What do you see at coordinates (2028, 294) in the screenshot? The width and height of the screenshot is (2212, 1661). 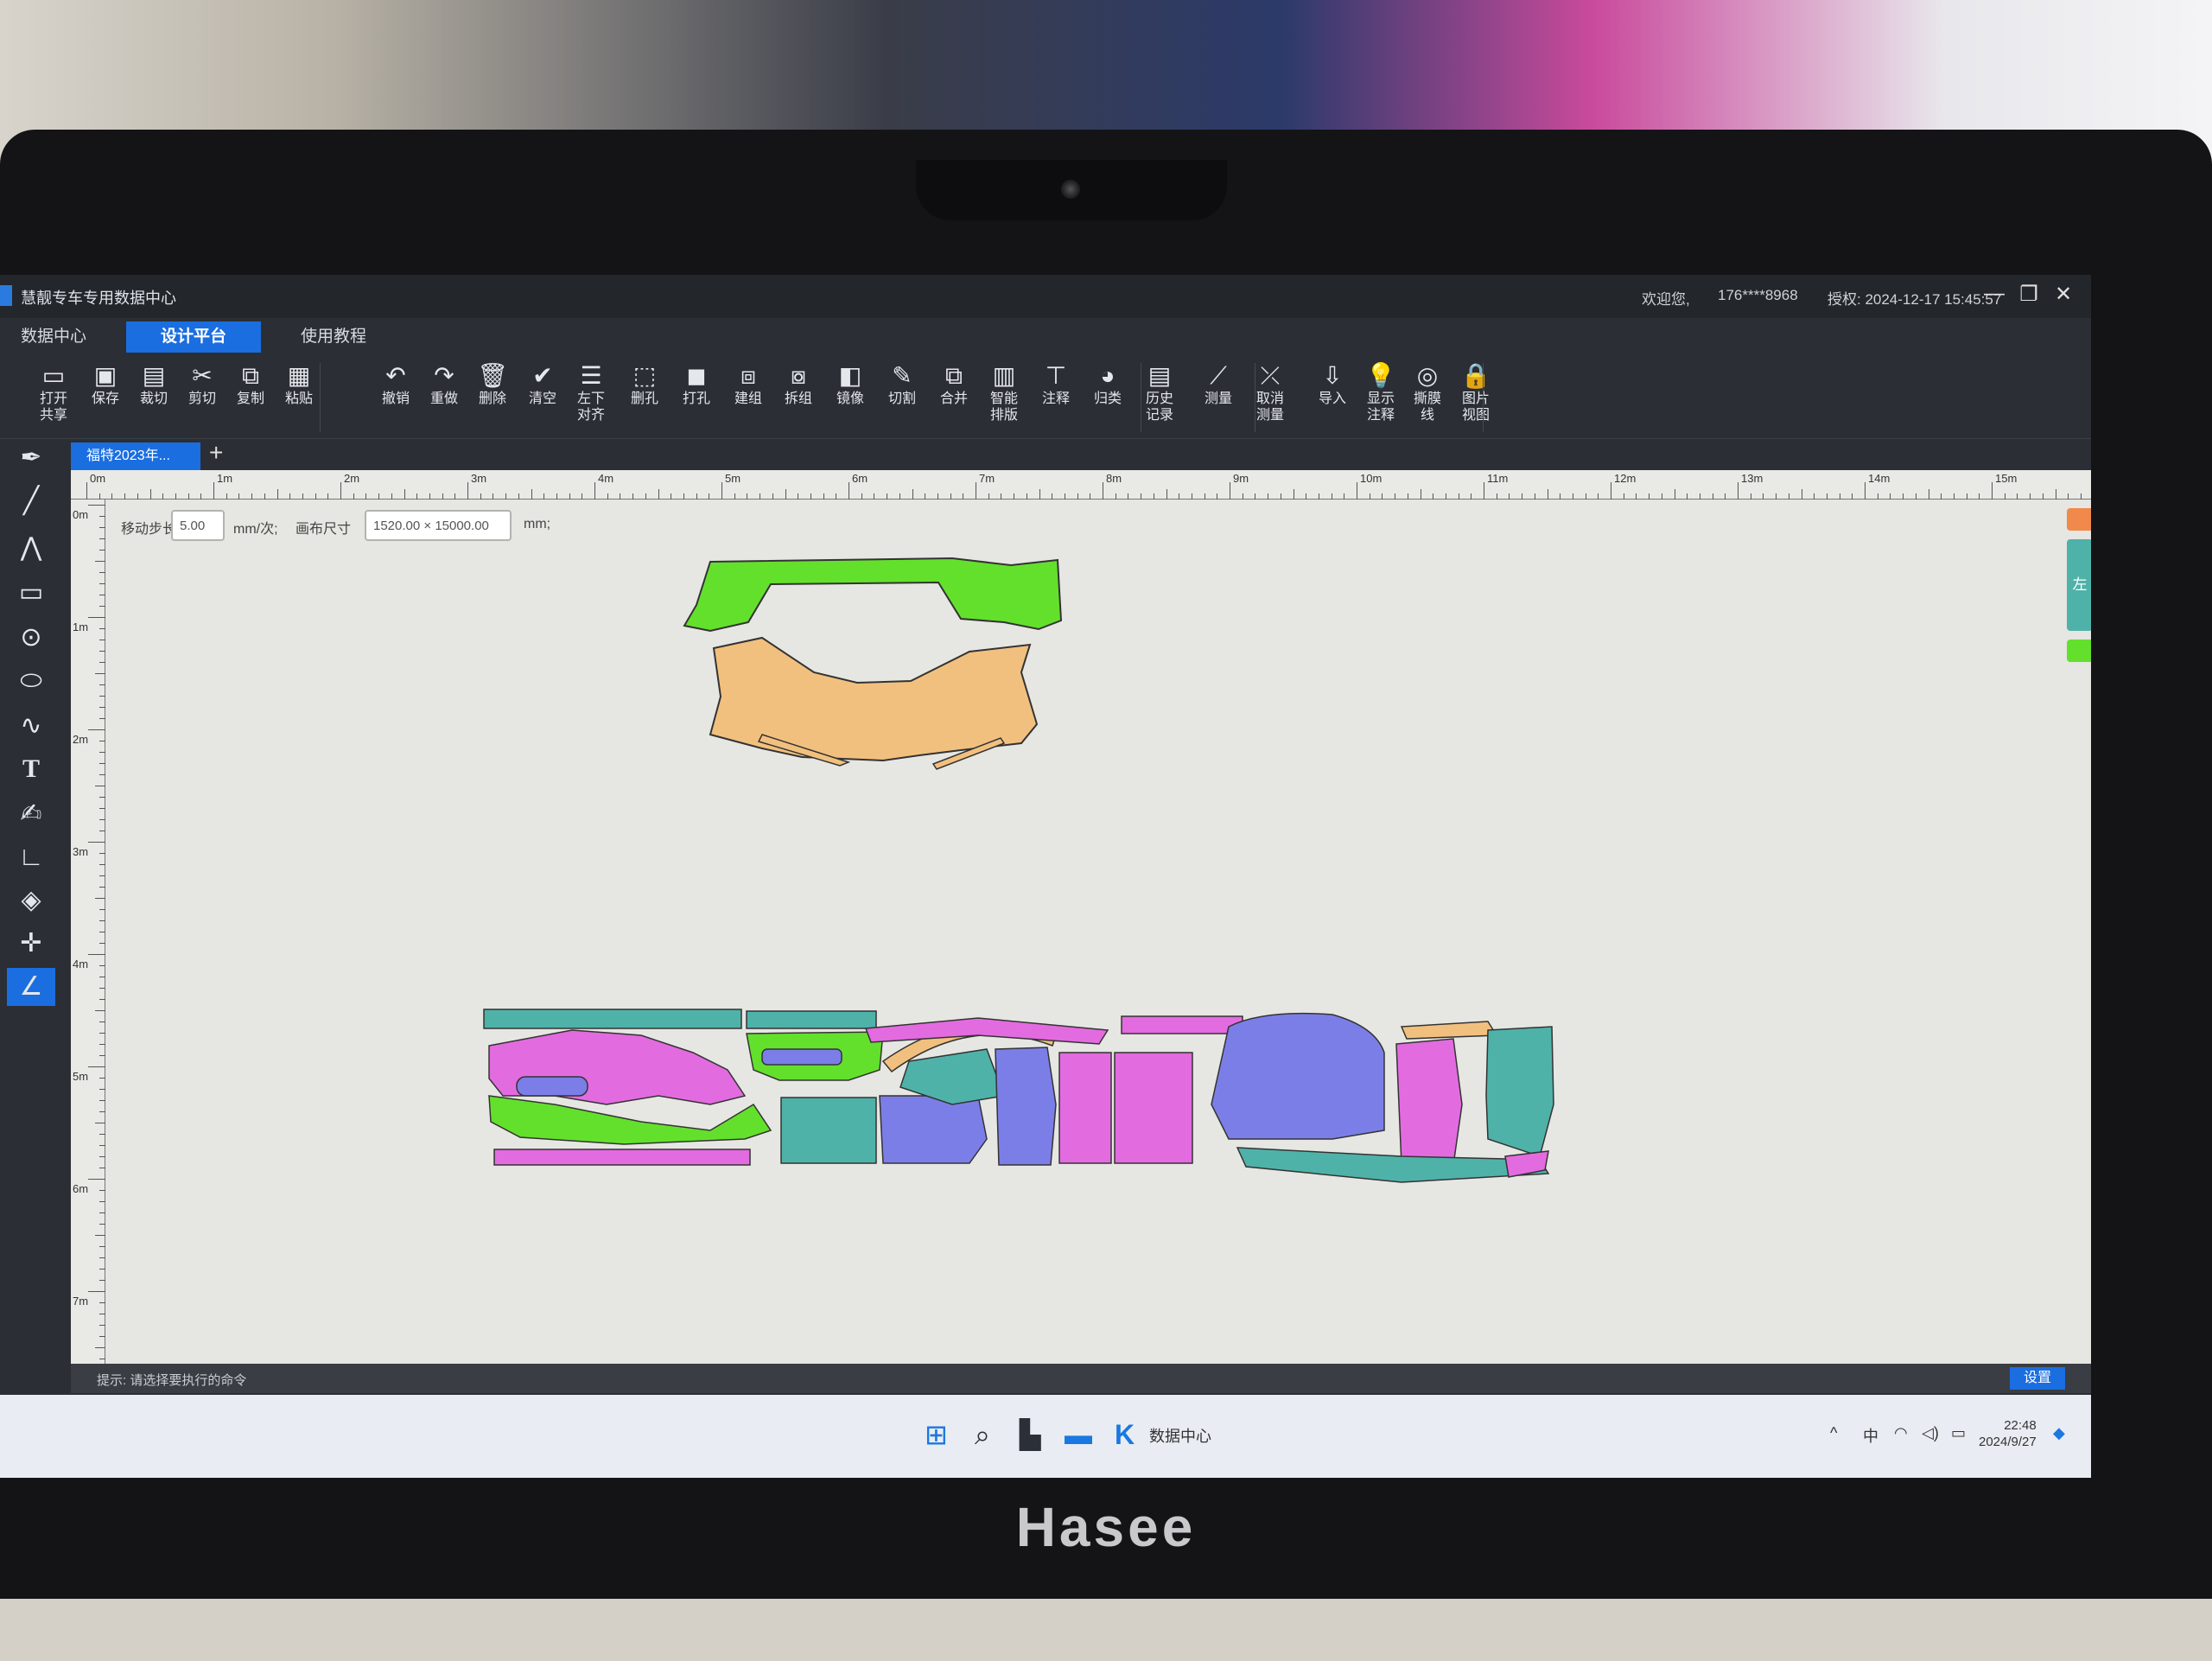 I see `restore-icon: ❐` at bounding box center [2028, 294].